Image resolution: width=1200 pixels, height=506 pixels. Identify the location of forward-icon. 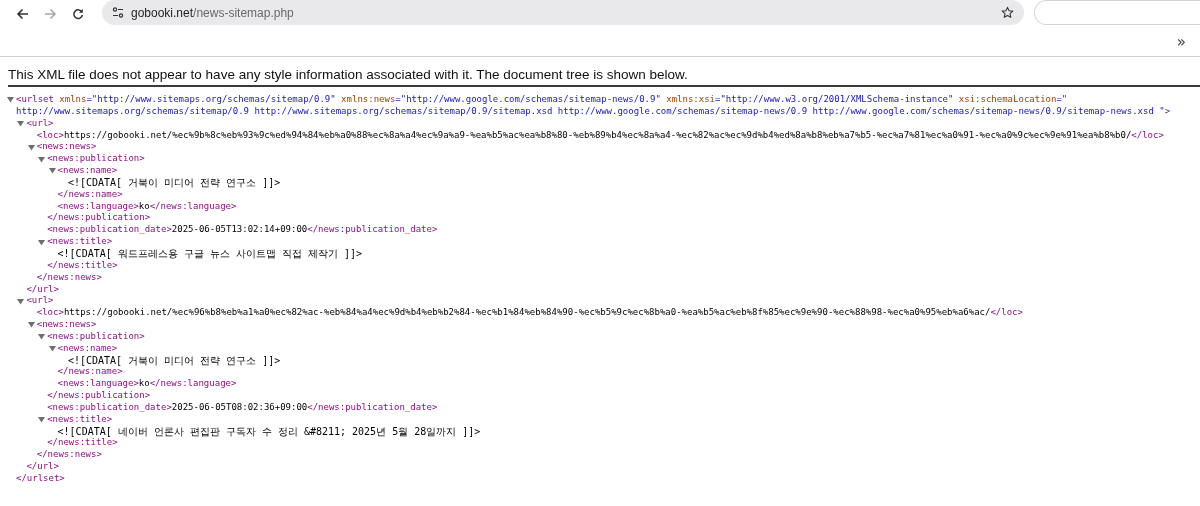
(50, 14).